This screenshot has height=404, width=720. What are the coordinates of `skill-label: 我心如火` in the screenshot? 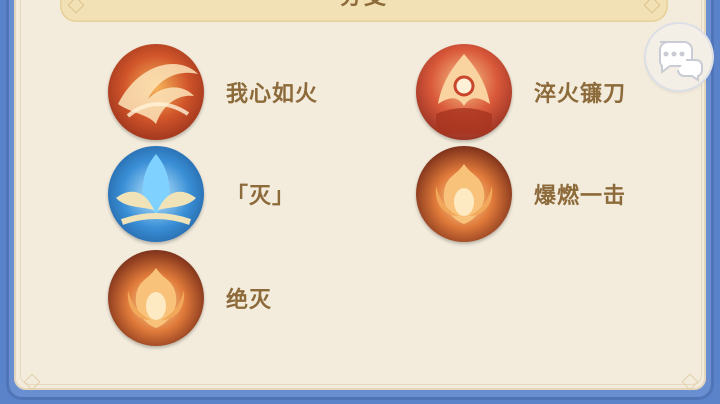 It's located at (272, 94).